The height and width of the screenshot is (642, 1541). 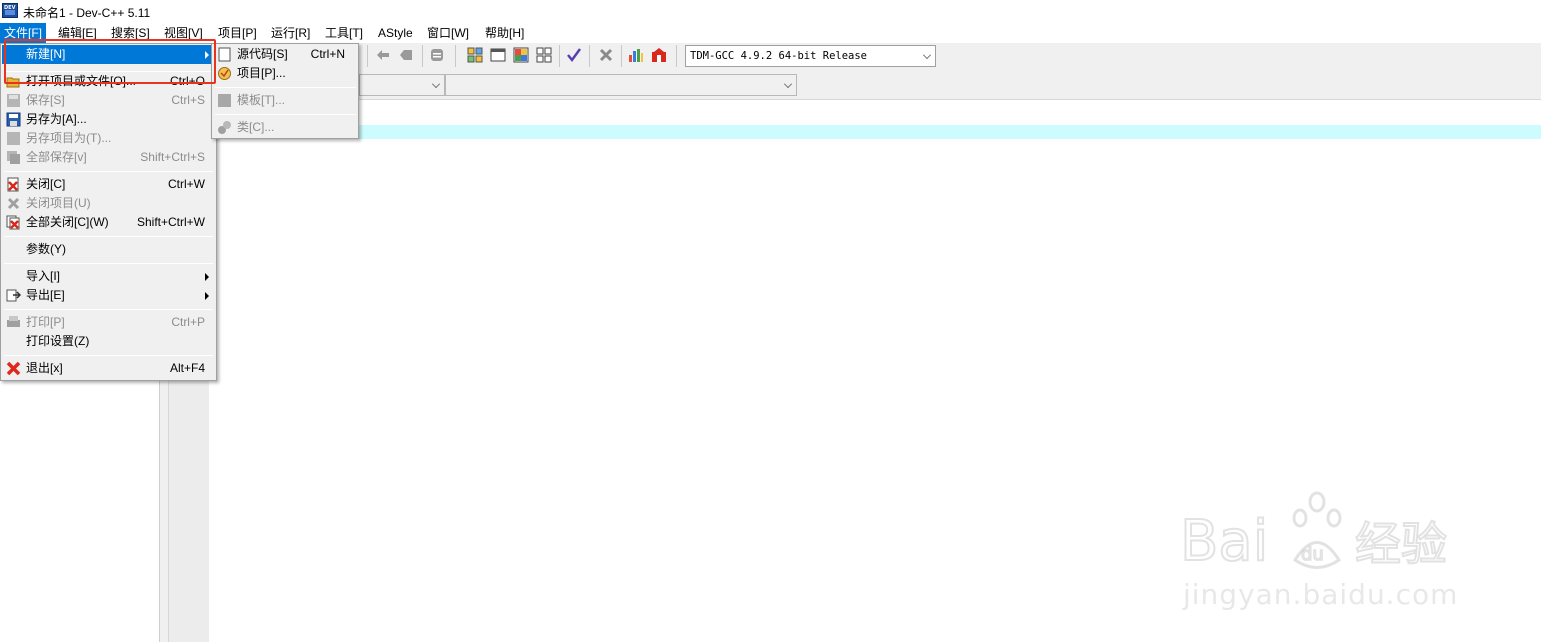 What do you see at coordinates (395, 33) in the screenshot?
I see `menu-astyle: AStyle` at bounding box center [395, 33].